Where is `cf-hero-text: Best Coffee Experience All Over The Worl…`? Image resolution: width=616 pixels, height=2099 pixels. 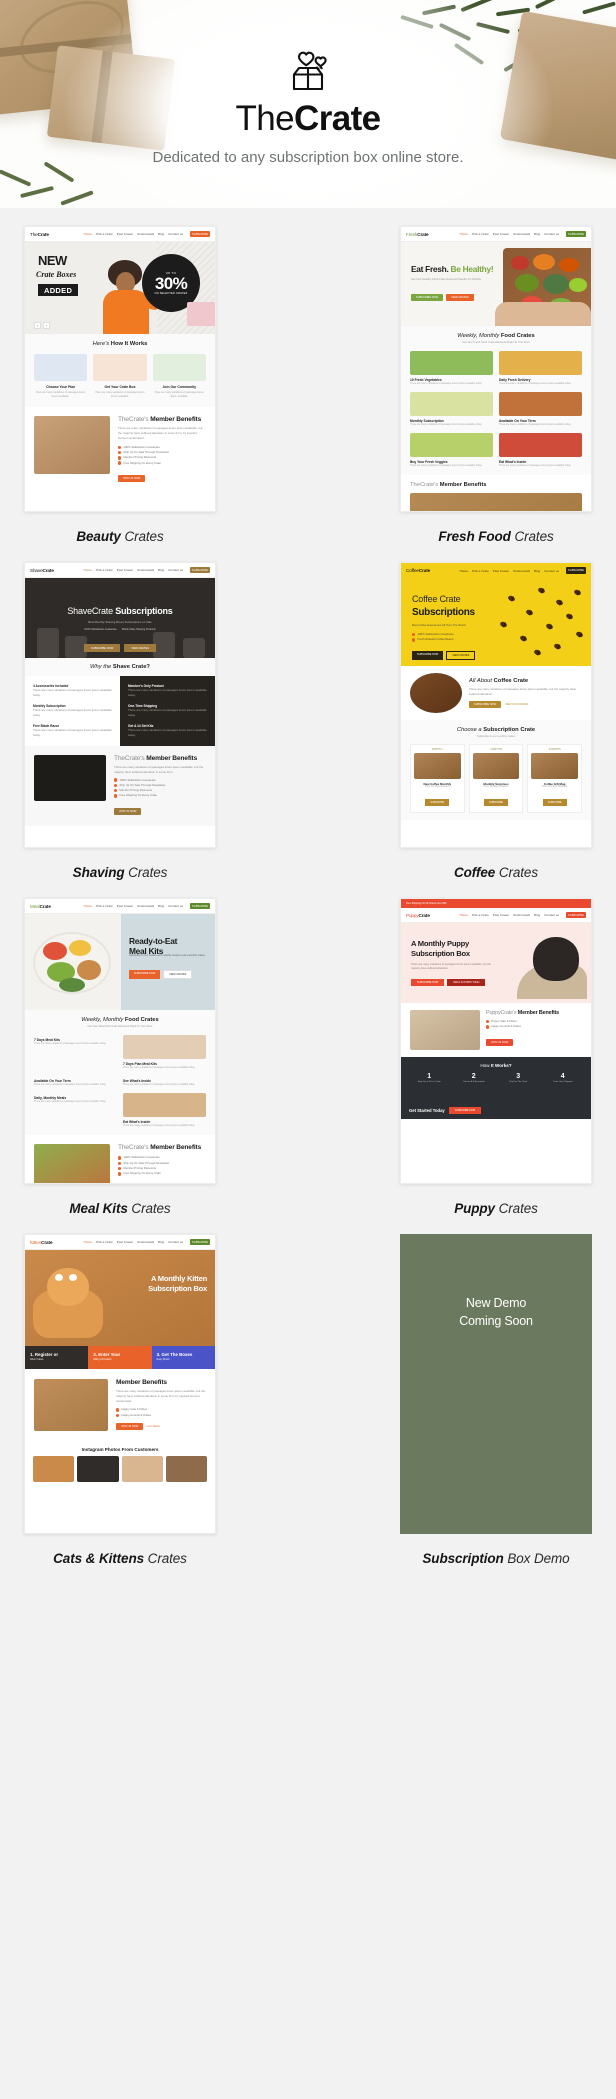 cf-hero-text: Best Coffee Experience All Over The Worl… is located at coordinates (439, 625).